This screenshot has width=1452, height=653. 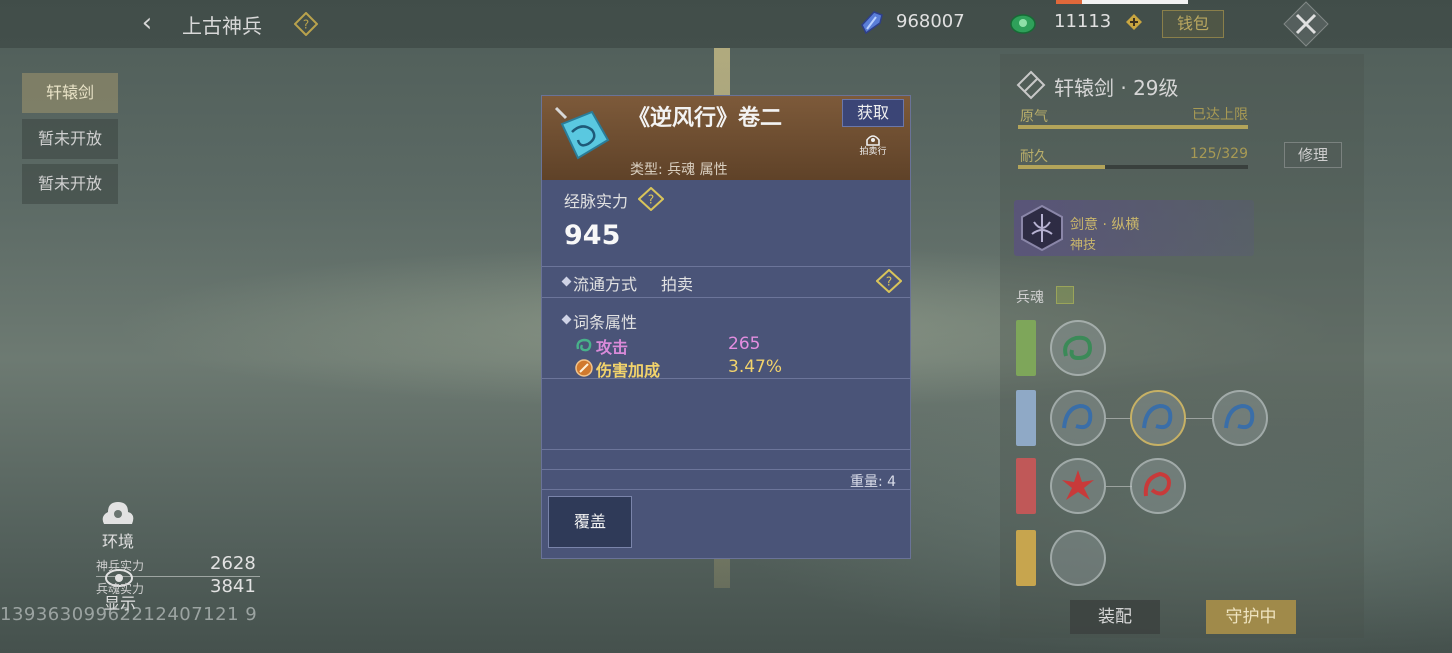 What do you see at coordinates (605, 284) in the screenshot?
I see `circulation-label: 流通方式` at bounding box center [605, 284].